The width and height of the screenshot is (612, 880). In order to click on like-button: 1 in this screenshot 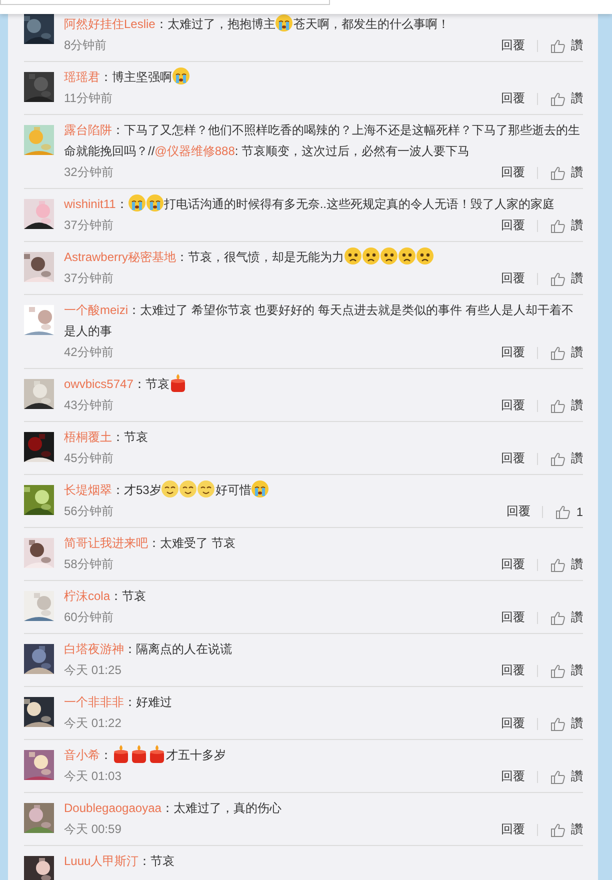, I will do `click(569, 512)`.